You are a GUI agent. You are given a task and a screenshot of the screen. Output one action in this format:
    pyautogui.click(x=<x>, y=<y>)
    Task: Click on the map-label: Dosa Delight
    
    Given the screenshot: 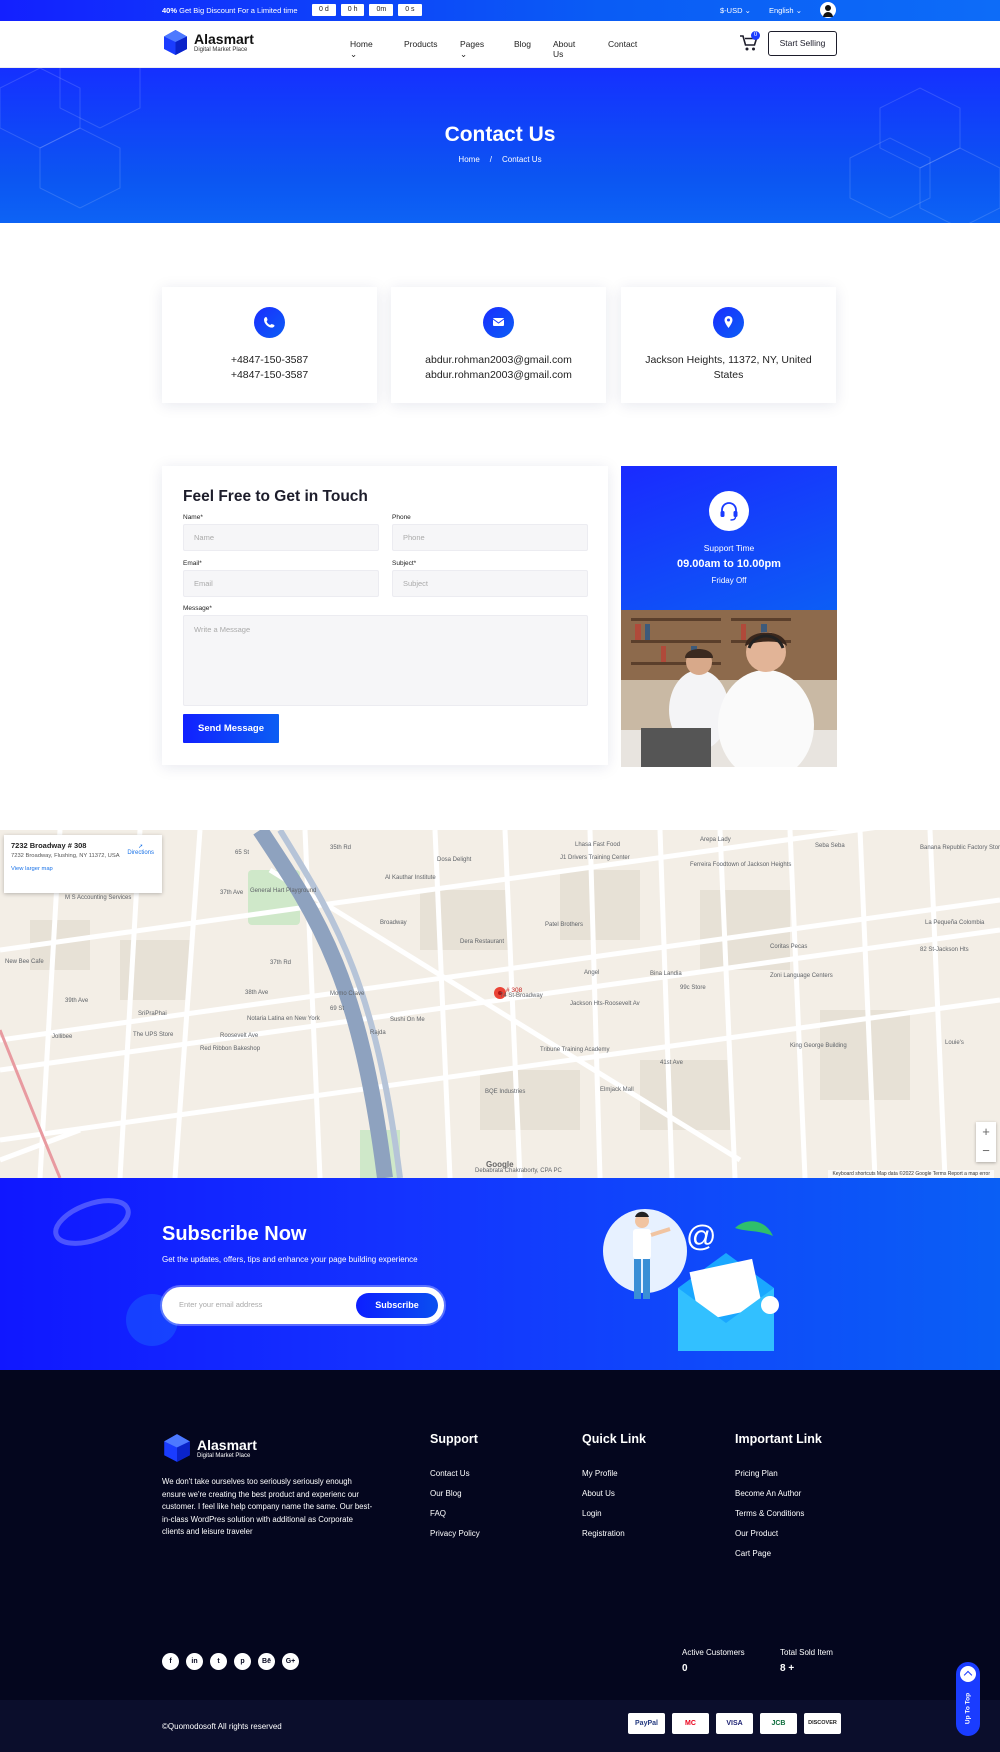 What is the action you would take?
    pyautogui.click(x=454, y=860)
    